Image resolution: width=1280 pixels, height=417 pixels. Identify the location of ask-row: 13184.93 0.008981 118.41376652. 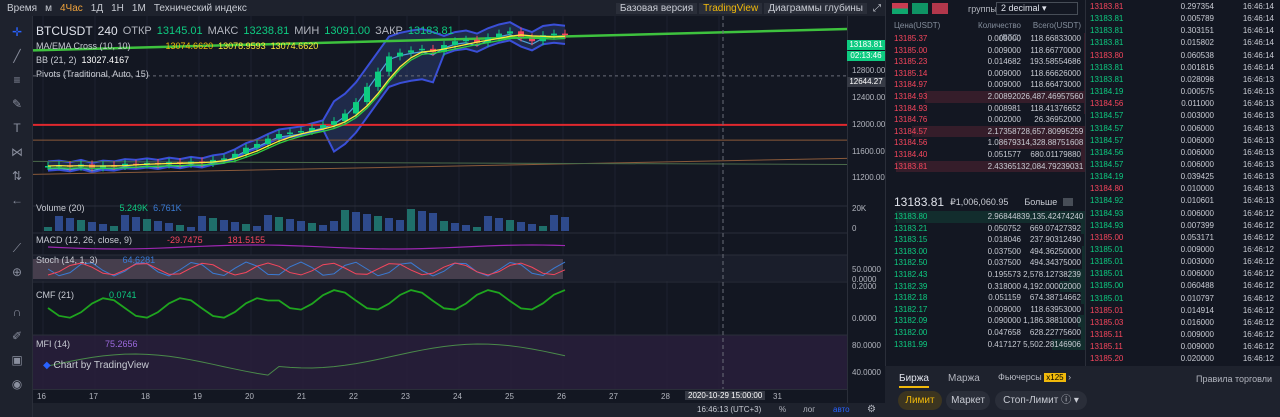
(985, 108).